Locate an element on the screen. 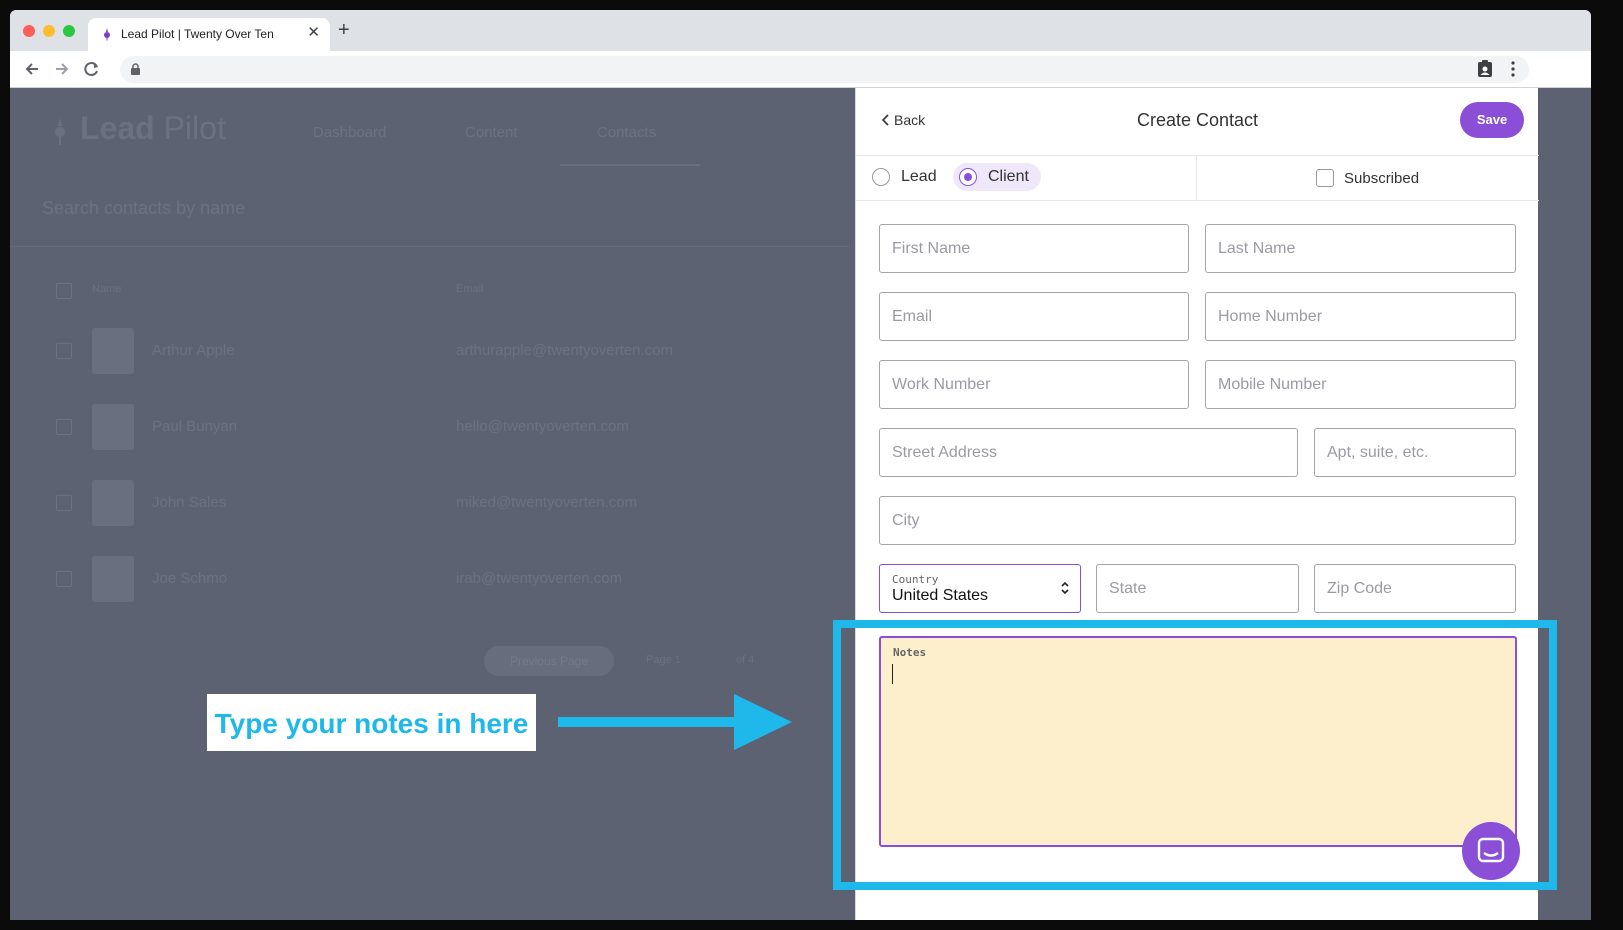 Image resolution: width=1623 pixels, height=930 pixels. nav-contacts: Contacts is located at coordinates (626, 132).